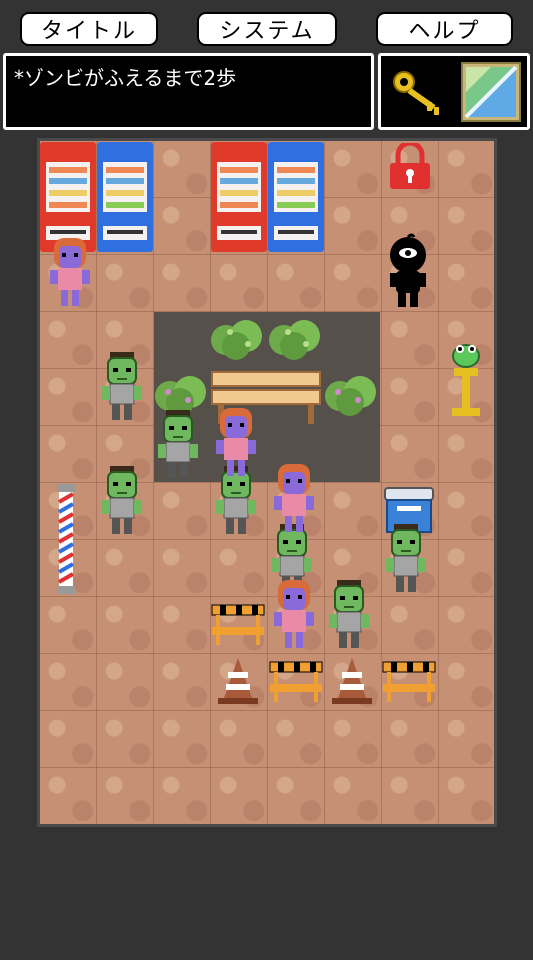  Describe the element at coordinates (454, 91) in the screenshot. I see `inventory-panel` at that location.